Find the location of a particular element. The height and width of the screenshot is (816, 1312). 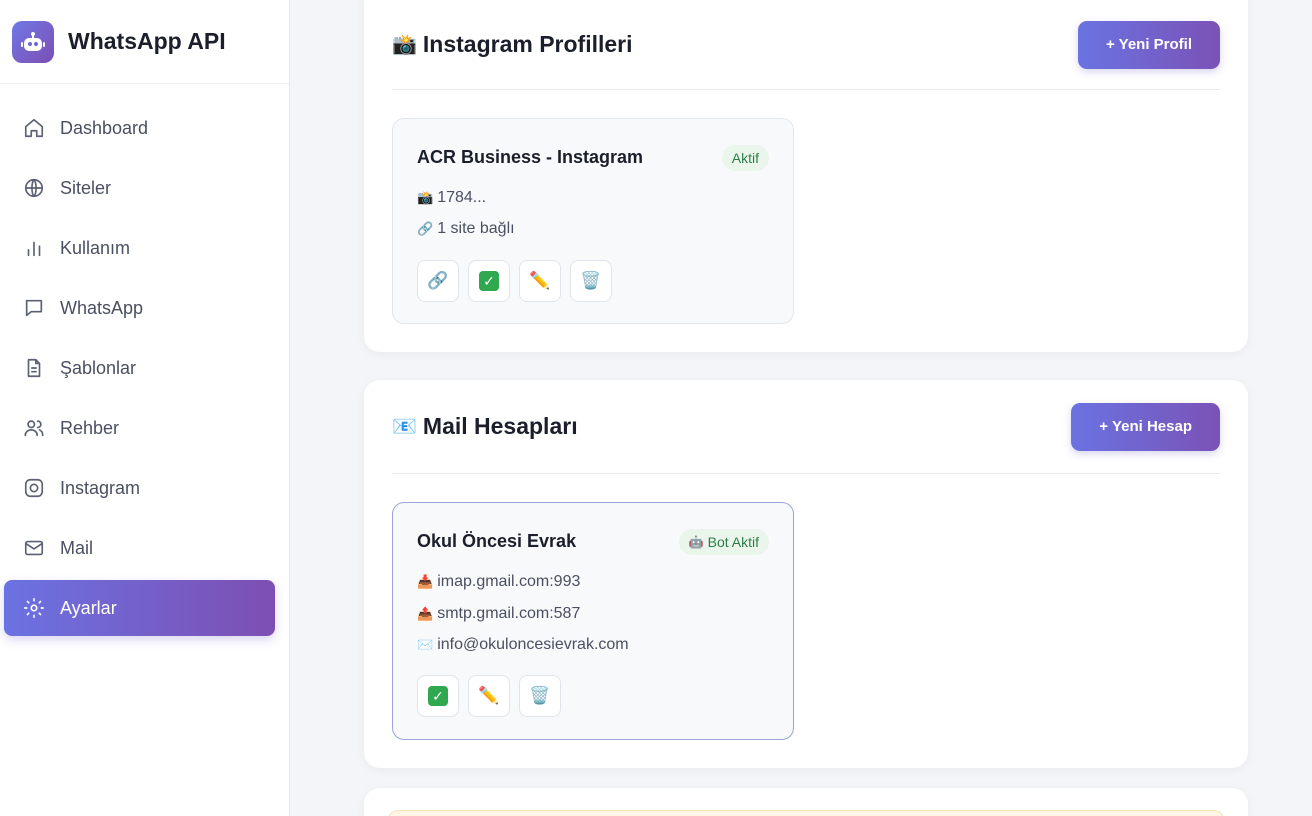

mail-panel-header: 📧 Mail Hesapları + Yeni Hesap is located at coordinates (806, 427).